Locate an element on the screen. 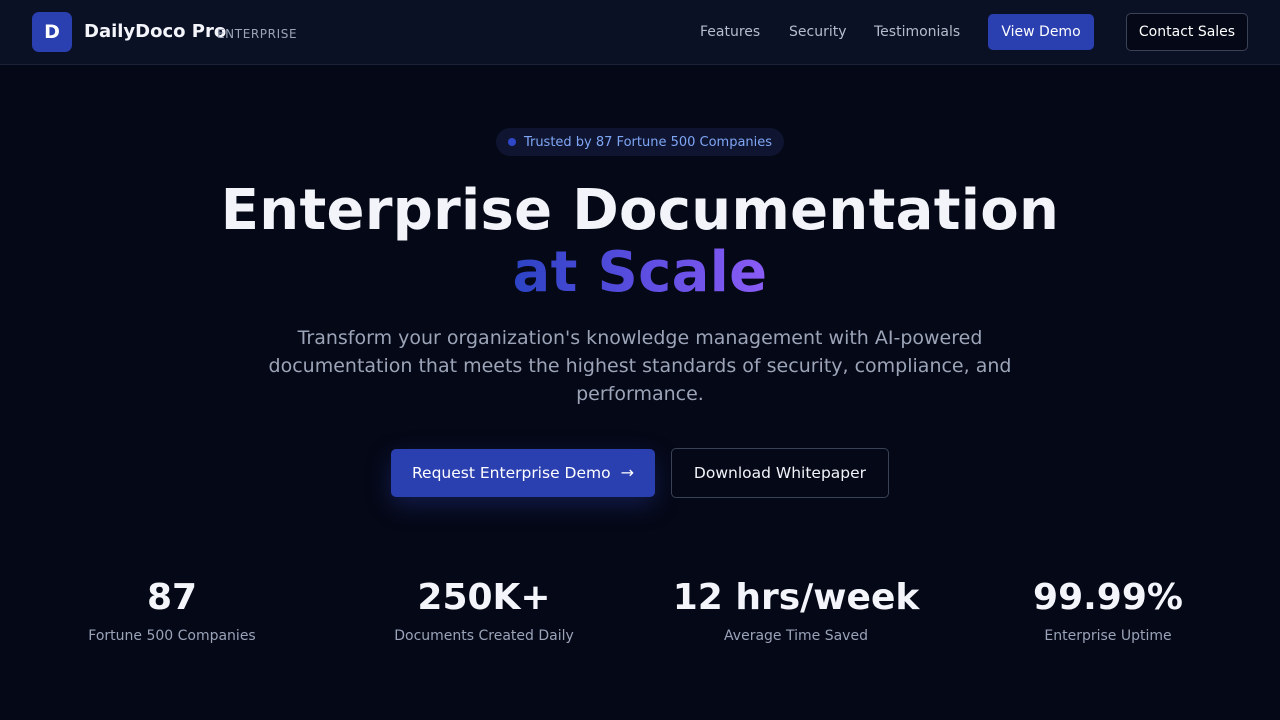  download-whitepaper-button: Download Whitepaper is located at coordinates (780, 473).